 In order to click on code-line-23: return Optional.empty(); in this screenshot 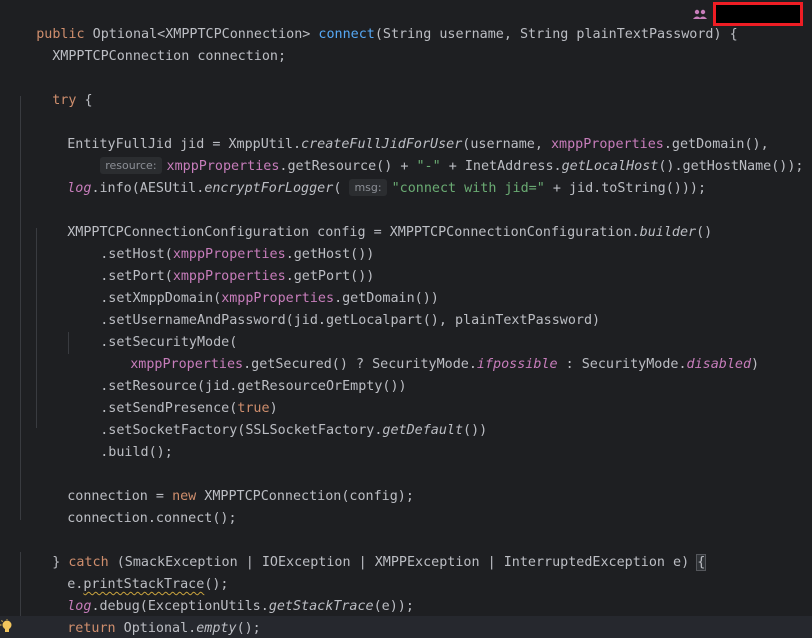, I will do `click(148, 616)`.